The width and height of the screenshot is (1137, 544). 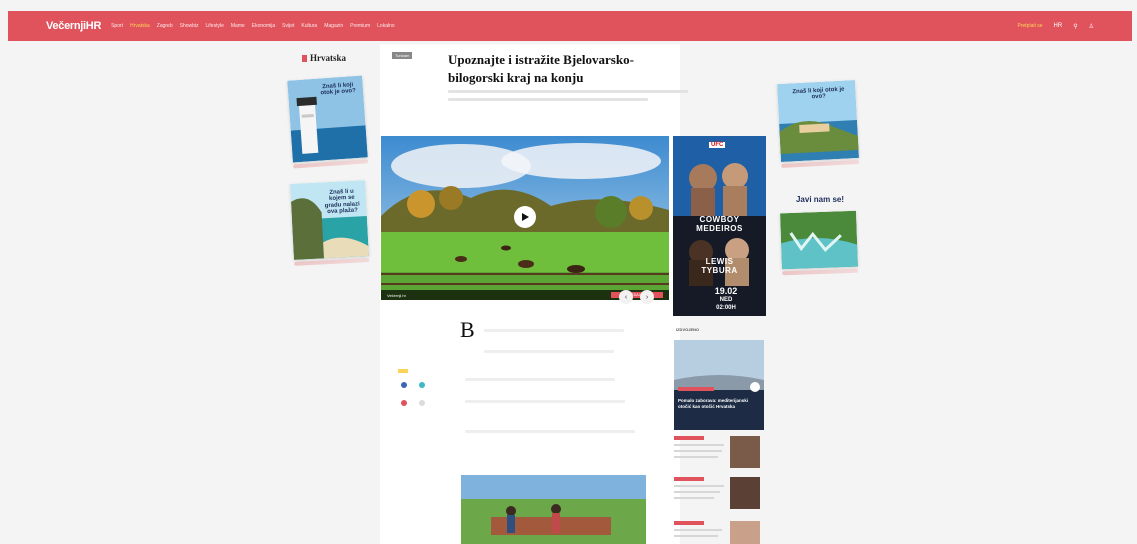 What do you see at coordinates (402, 55) in the screenshot?
I see `article-tag: Turizam` at bounding box center [402, 55].